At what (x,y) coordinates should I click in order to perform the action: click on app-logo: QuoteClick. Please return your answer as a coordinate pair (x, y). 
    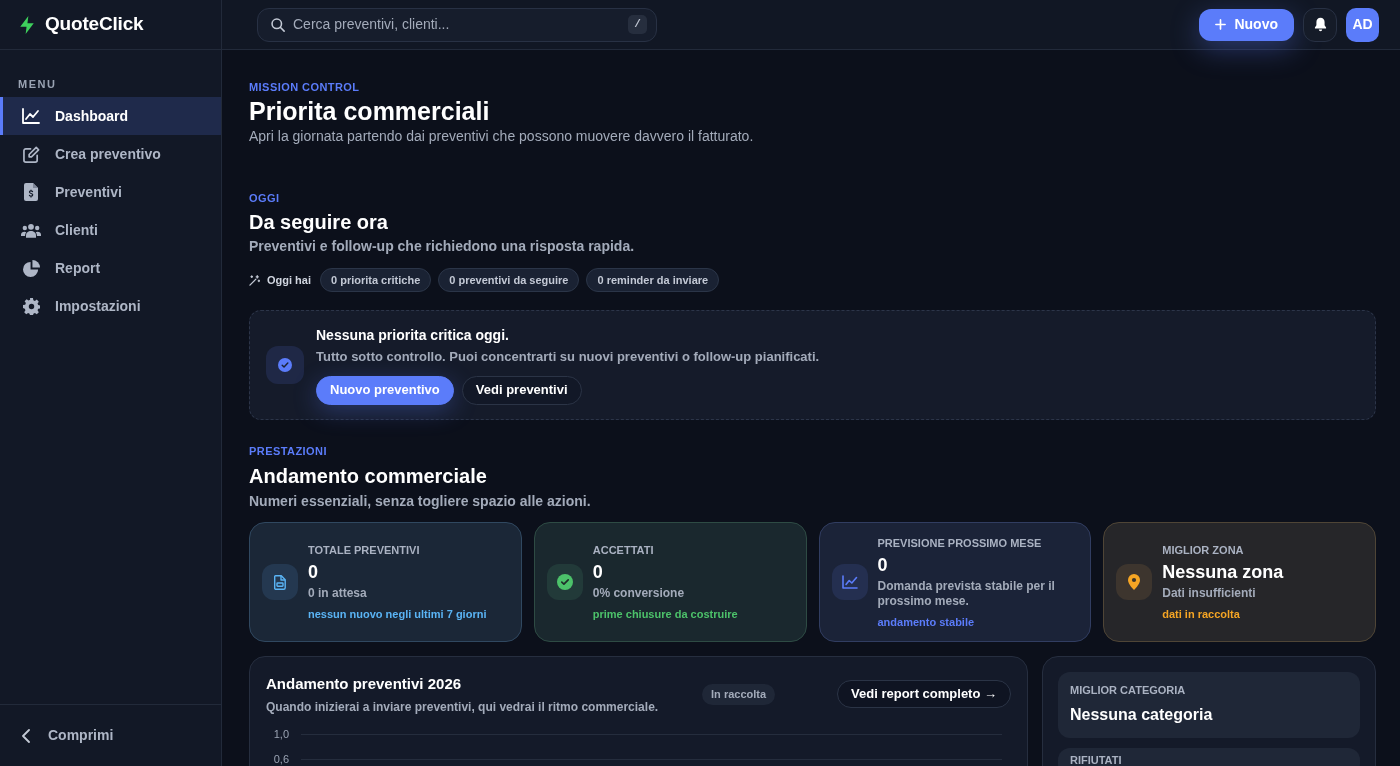
    Looking at the image, I should click on (94, 24).